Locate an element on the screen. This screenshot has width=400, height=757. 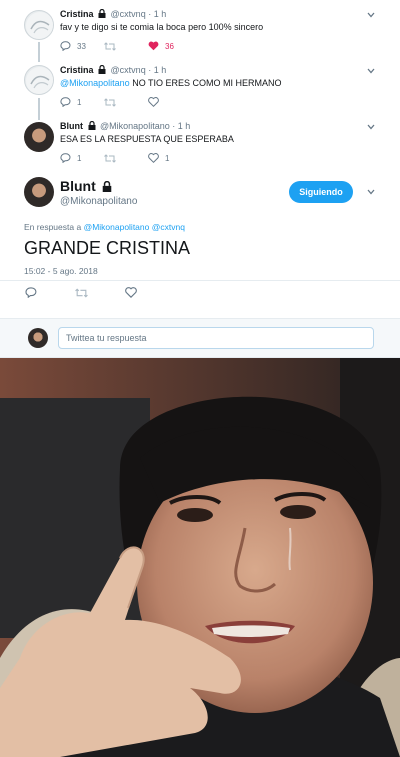
tweet-header: Blunt @Mikonapolitano · 1 h is located at coordinates (125, 126).